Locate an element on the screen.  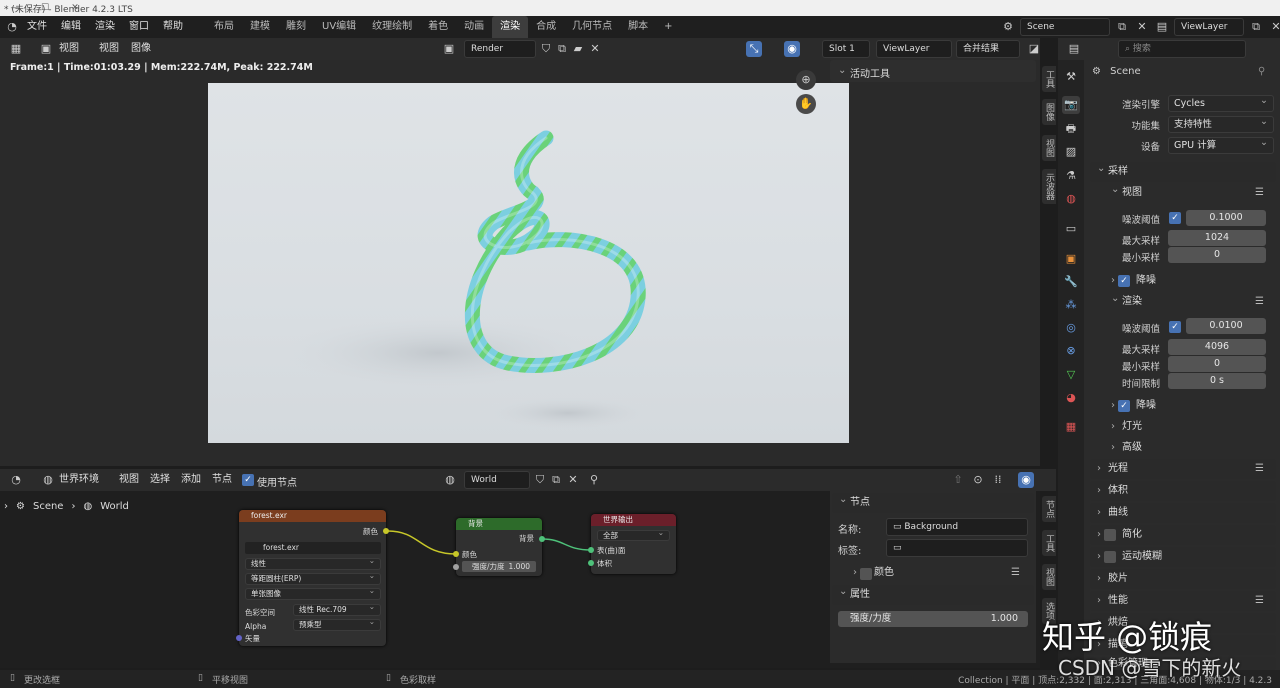
use-nodes-checkbox: ✓ is located at coordinates (248, 480).